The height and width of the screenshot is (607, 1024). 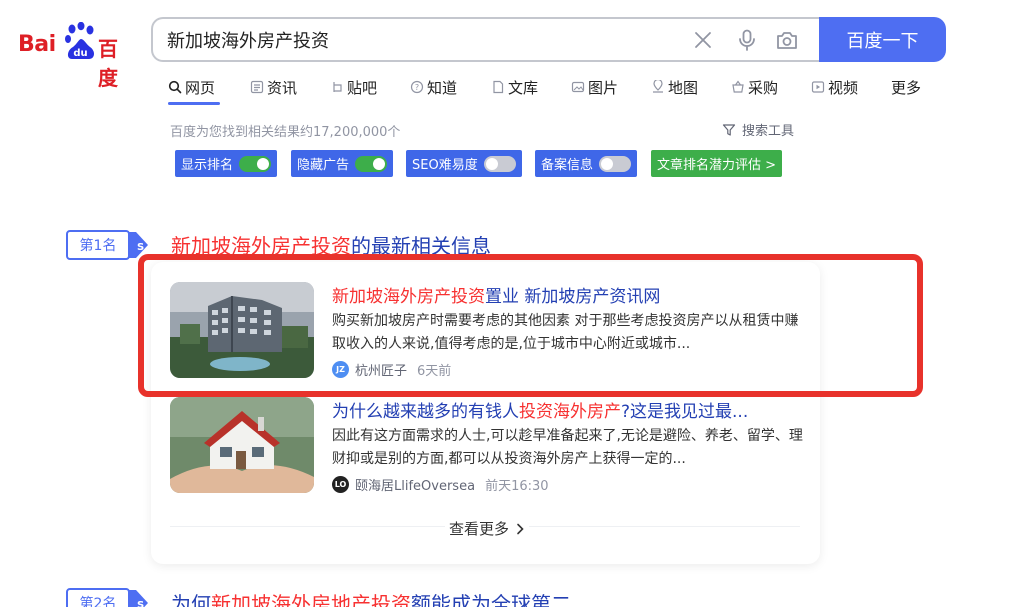 I want to click on search-icon, so click(x=175, y=87).